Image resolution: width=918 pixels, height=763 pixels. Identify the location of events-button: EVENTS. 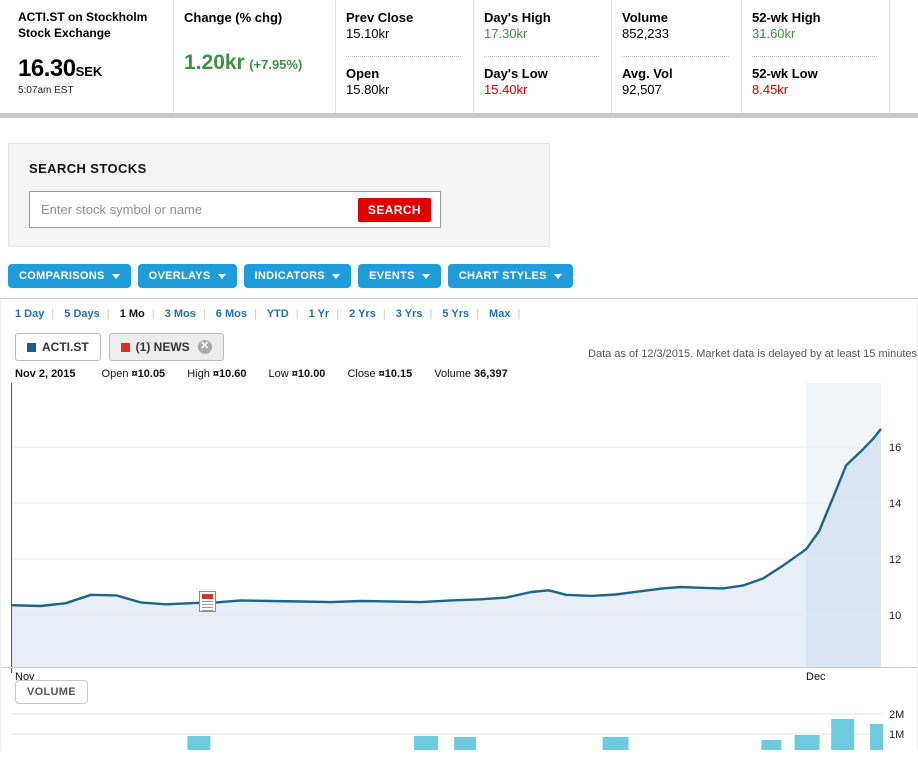
(399, 276).